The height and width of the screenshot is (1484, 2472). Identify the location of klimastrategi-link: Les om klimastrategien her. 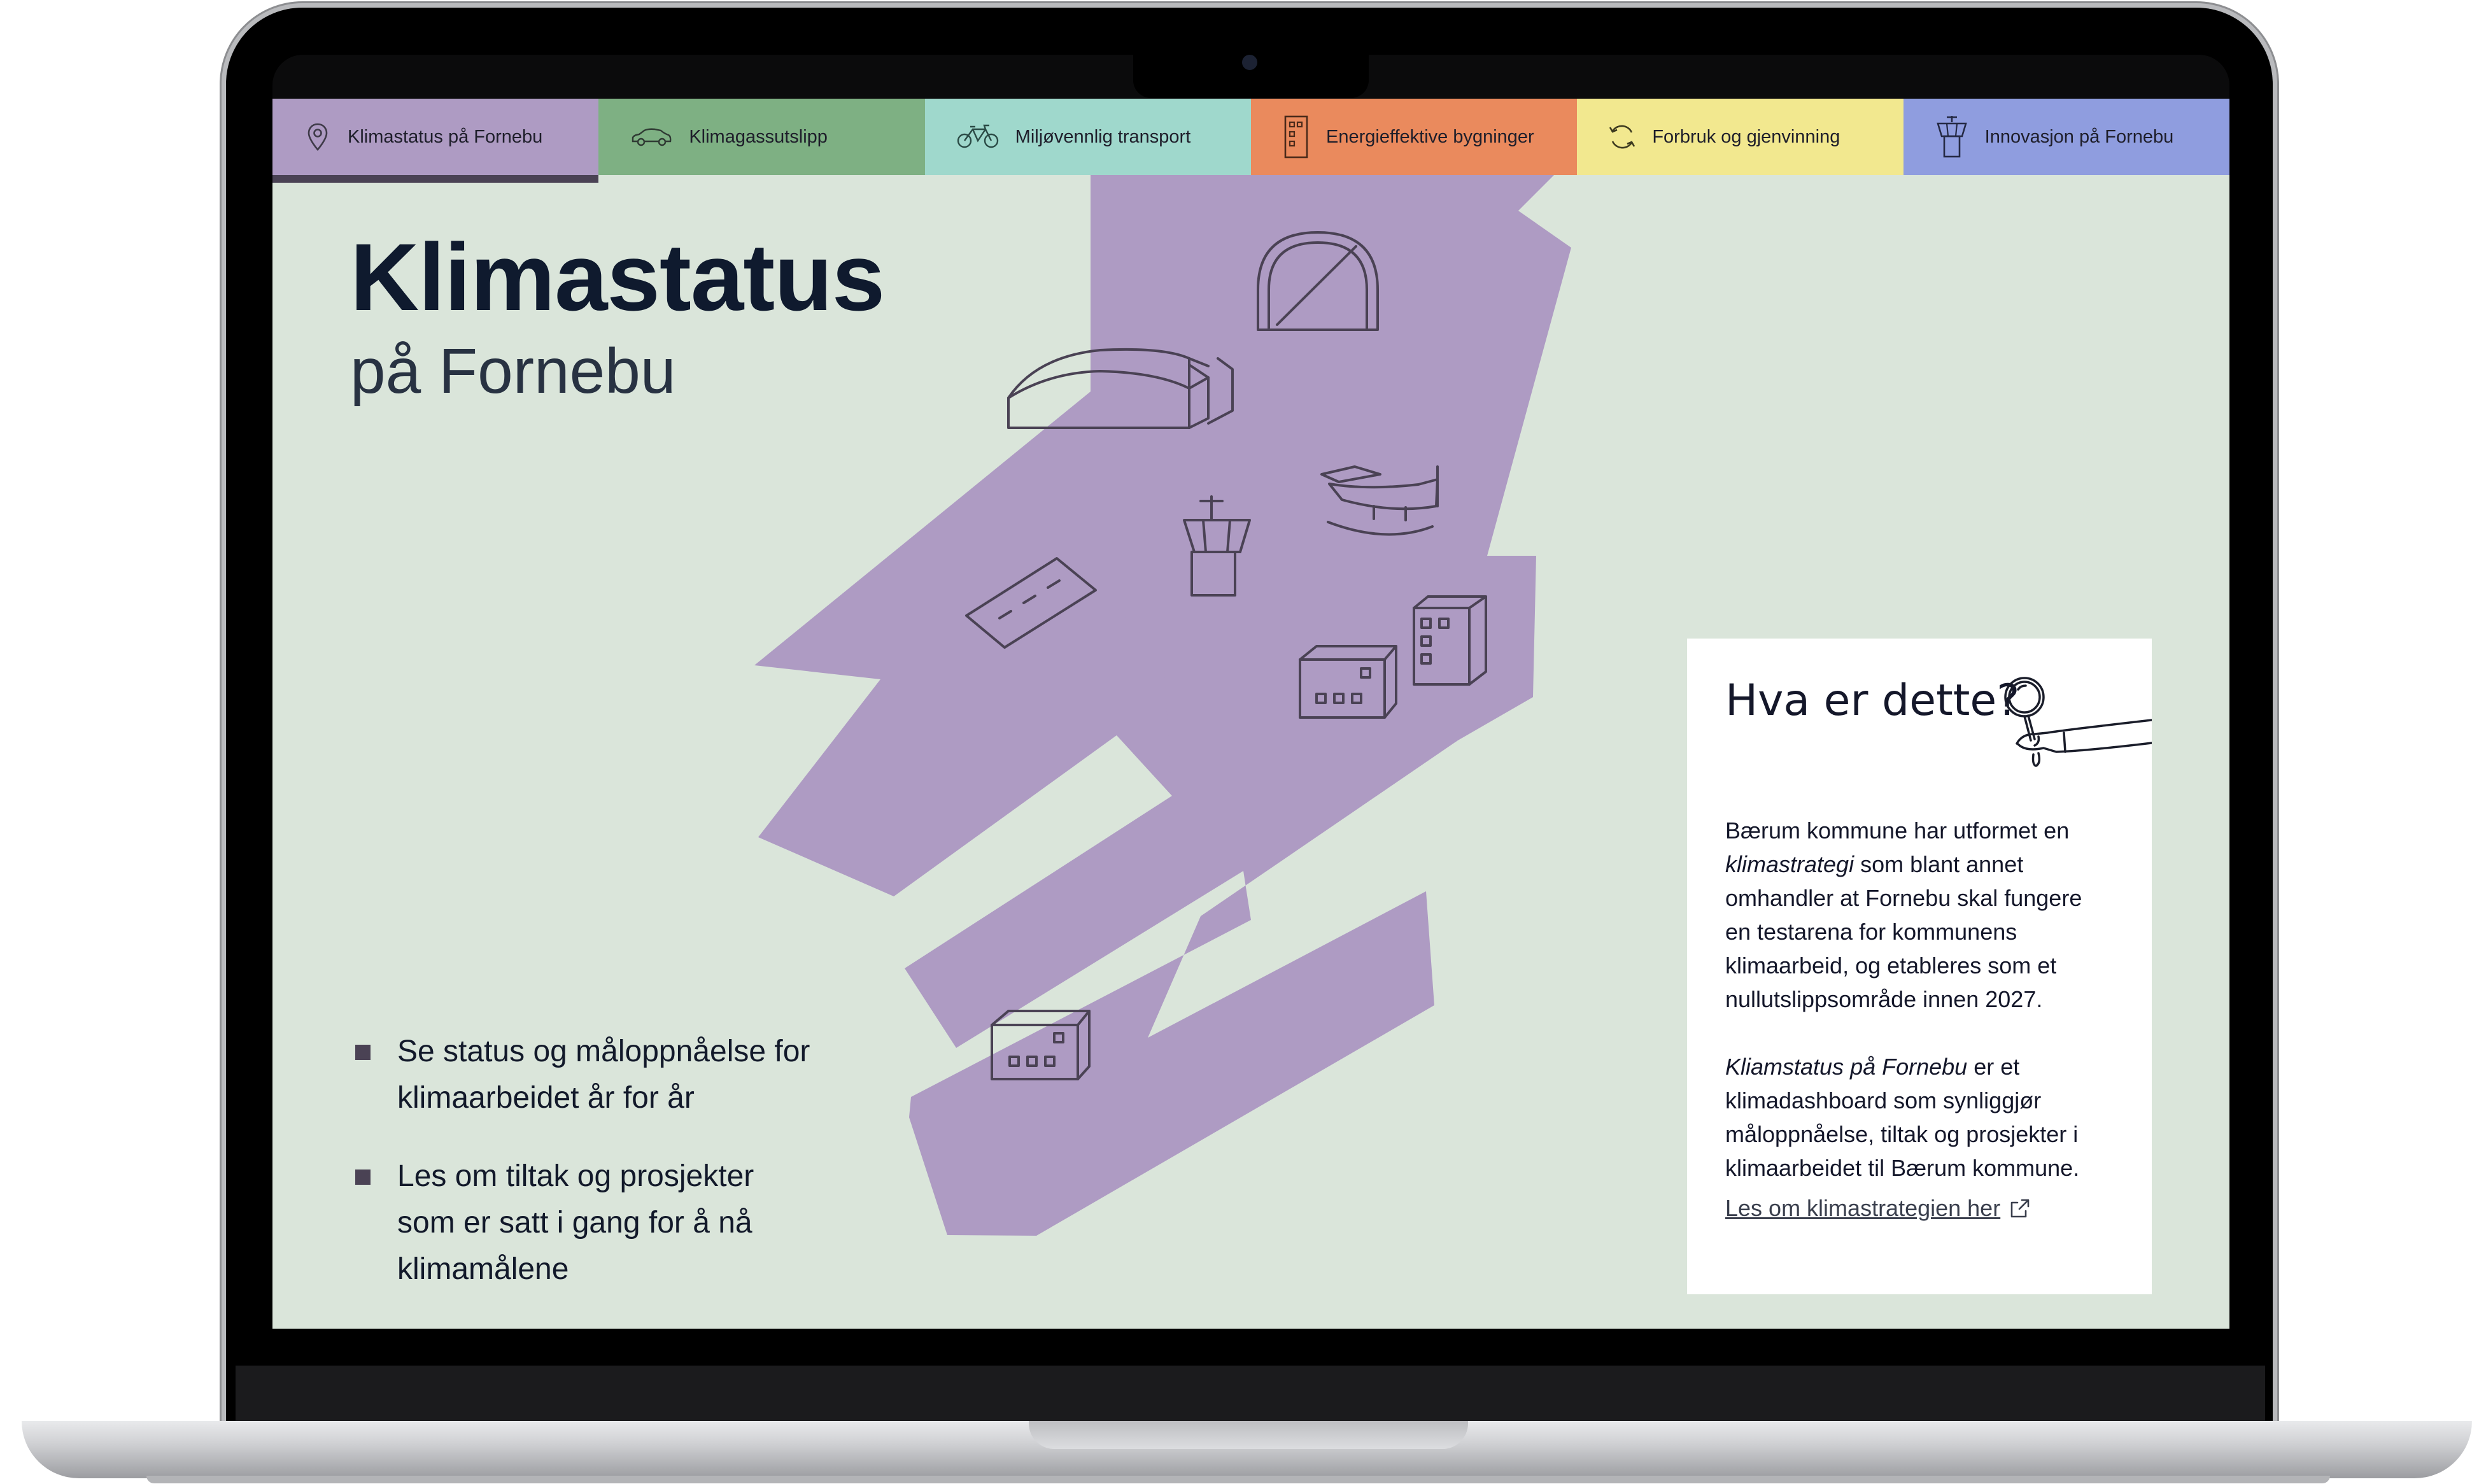
(1878, 1208).